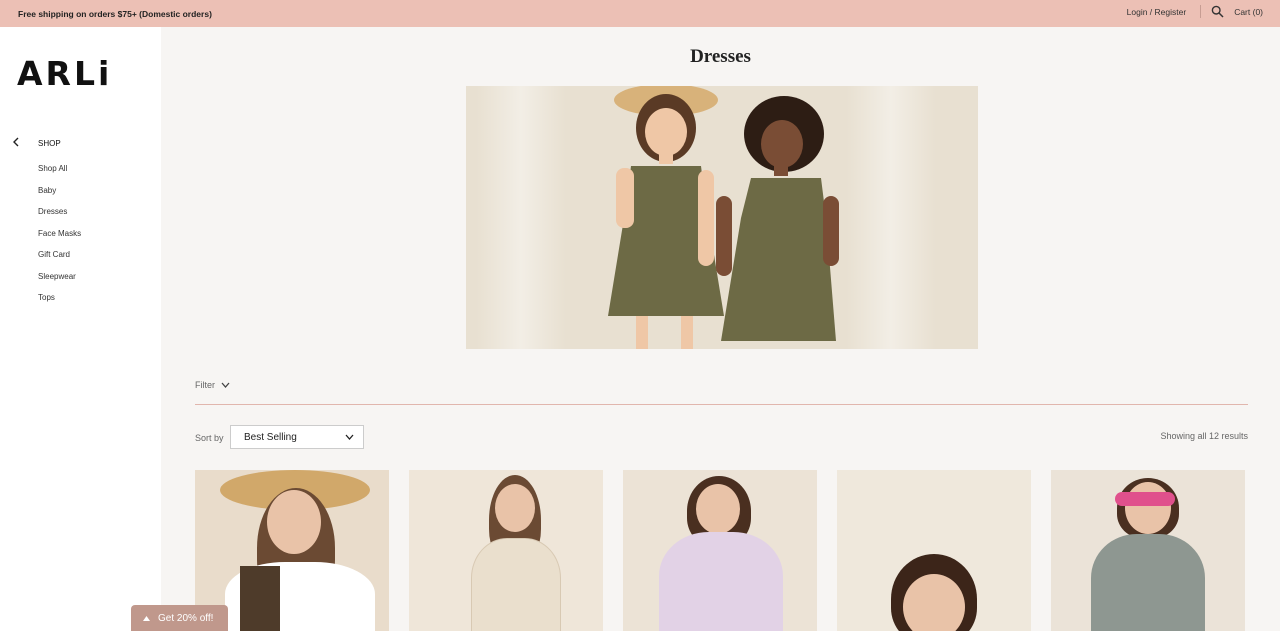 The image size is (1280, 631). Describe the element at coordinates (1201, 11) in the screenshot. I see `header-divider` at that location.